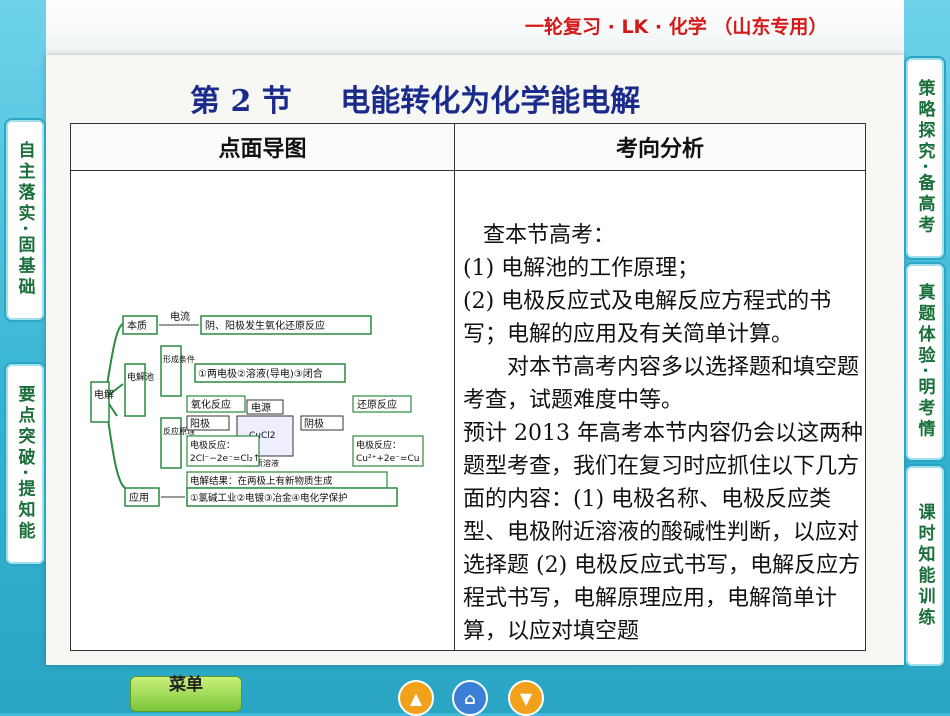 The height and width of the screenshot is (716, 950). I want to click on node-application: 应用, so click(139, 497).